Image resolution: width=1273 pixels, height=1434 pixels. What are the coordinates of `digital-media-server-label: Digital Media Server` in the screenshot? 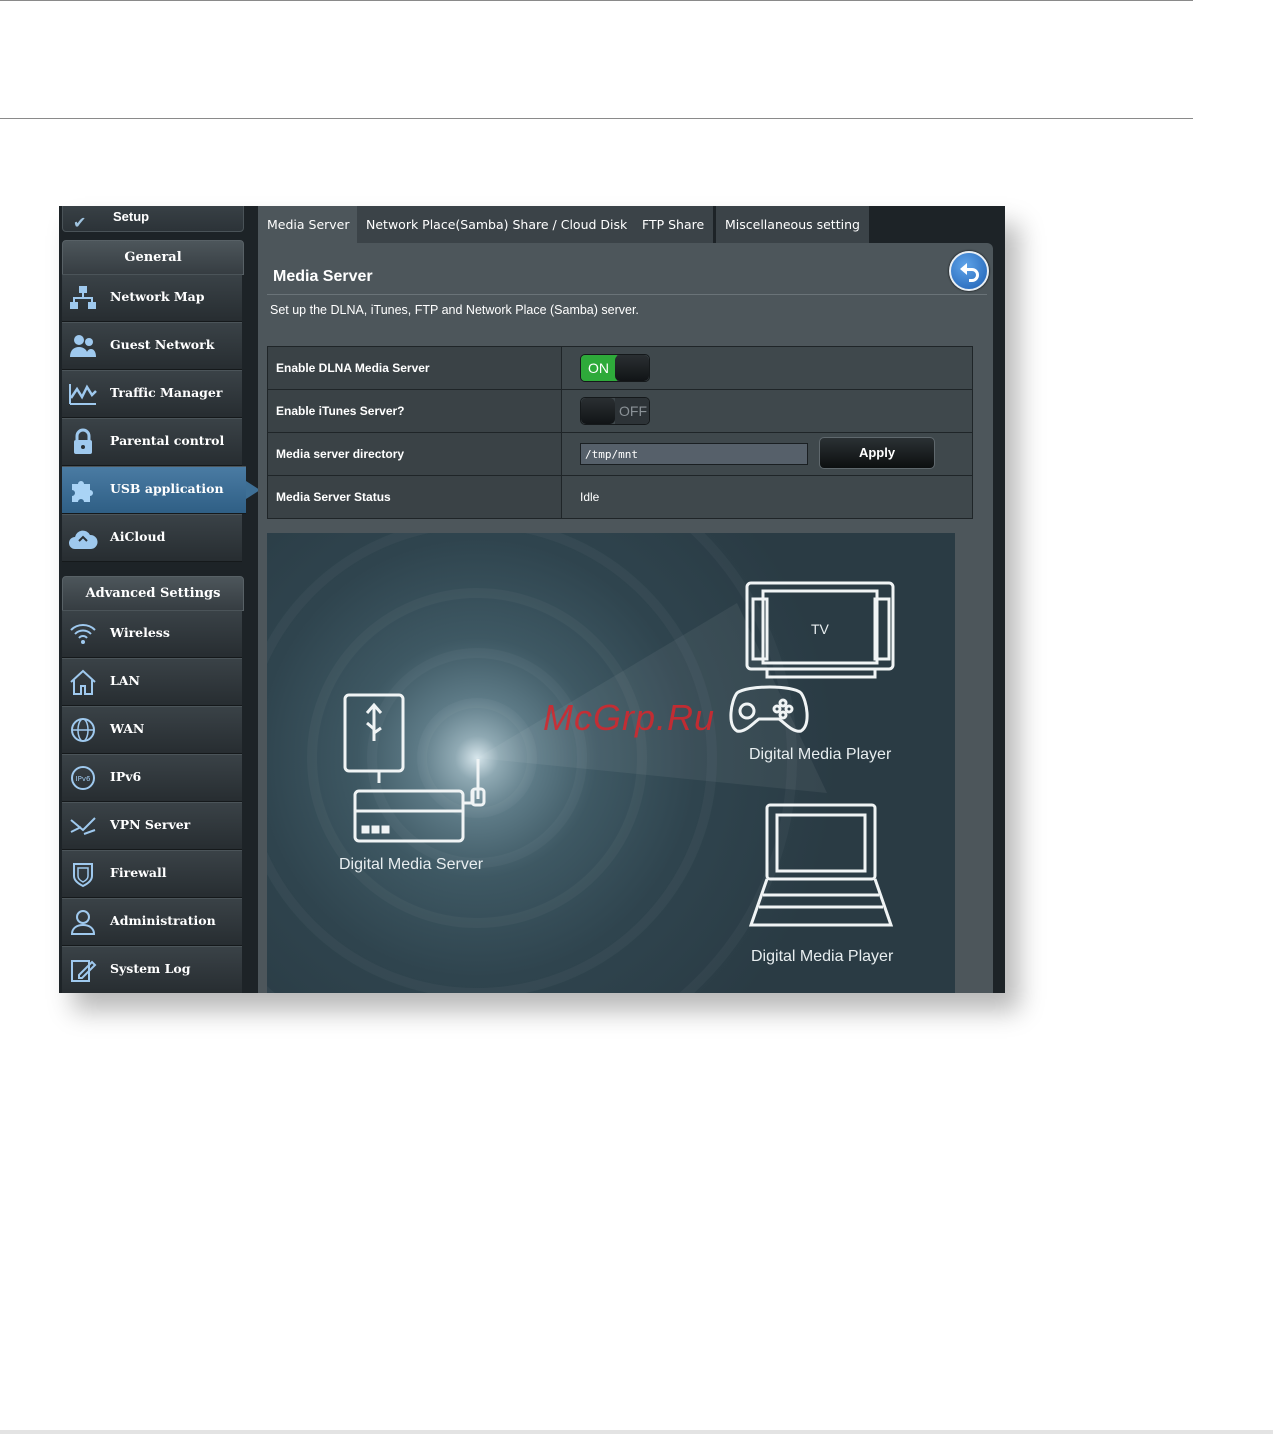 It's located at (411, 864).